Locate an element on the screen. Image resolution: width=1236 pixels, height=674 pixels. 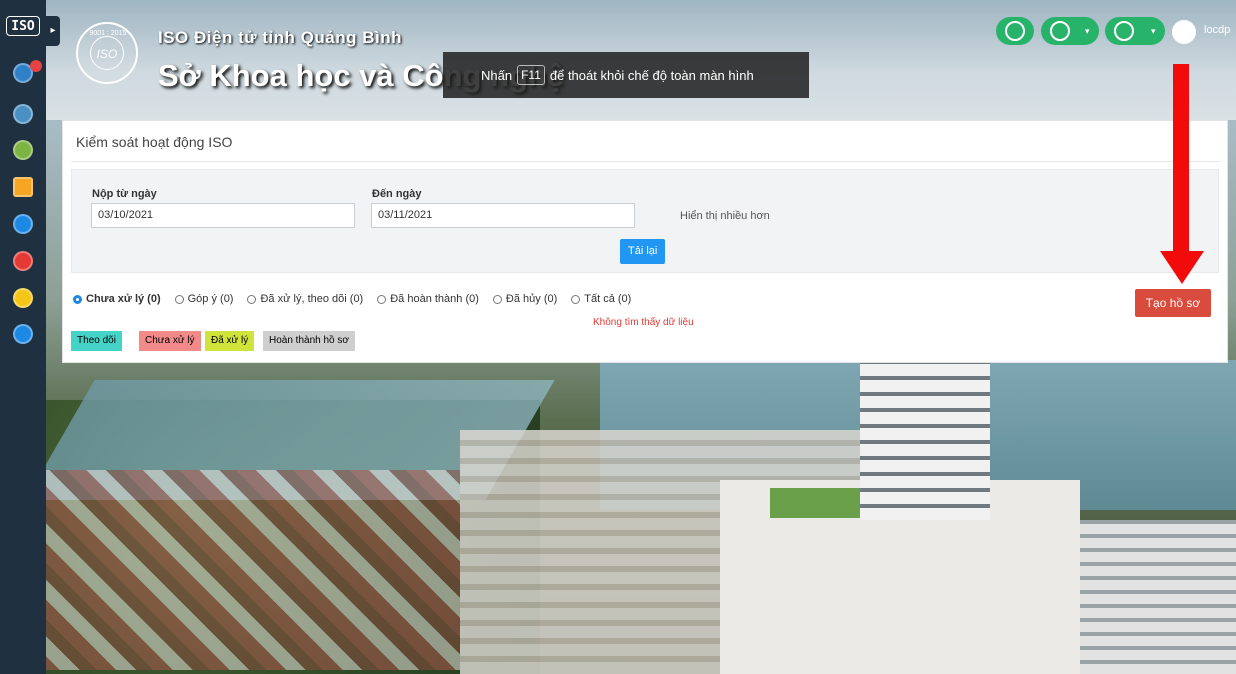
toast-key: F11 is located at coordinates (531, 75).